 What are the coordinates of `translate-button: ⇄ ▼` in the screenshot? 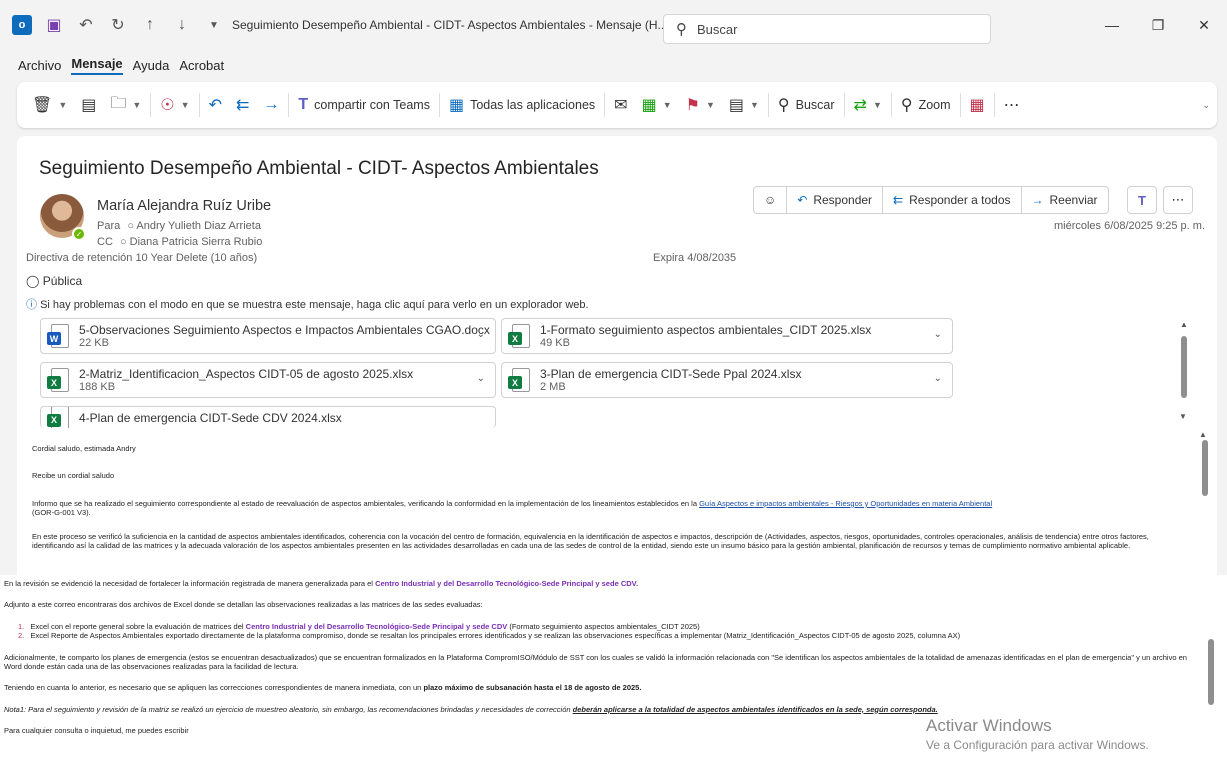 It's located at (868, 105).